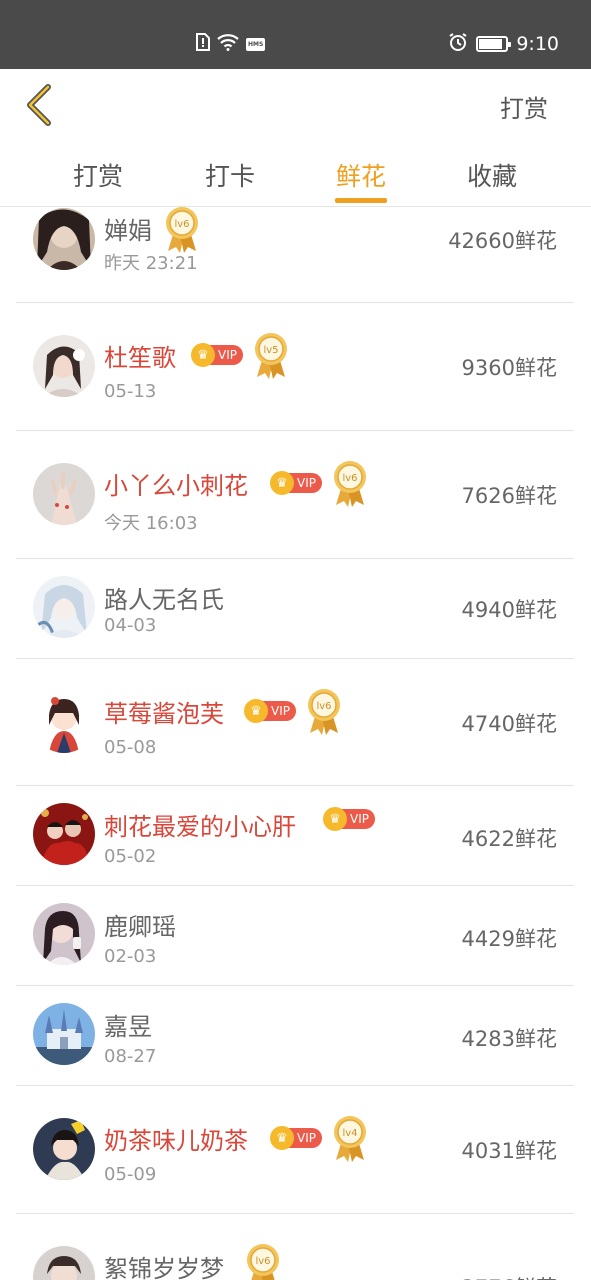 This screenshot has width=591, height=1280. I want to click on flower-amount: 7626鲜花, so click(509, 496).